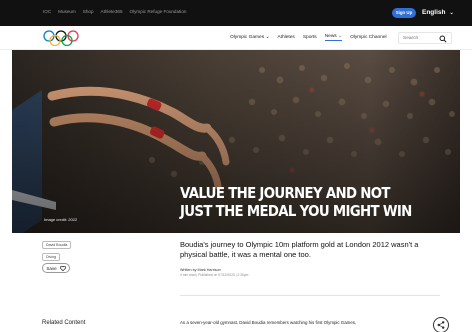 The height and width of the screenshot is (332, 472). Describe the element at coordinates (404, 13) in the screenshot. I see `signup-button: Sign Up` at that location.